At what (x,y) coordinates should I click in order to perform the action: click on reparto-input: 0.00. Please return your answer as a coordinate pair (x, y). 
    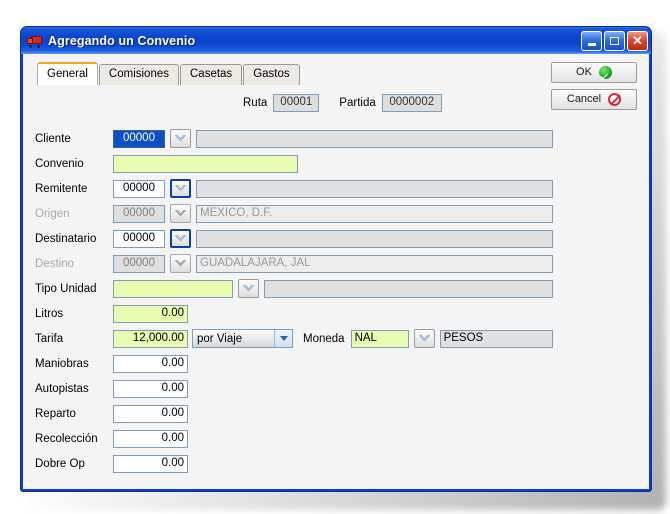
    Looking at the image, I should click on (150, 413).